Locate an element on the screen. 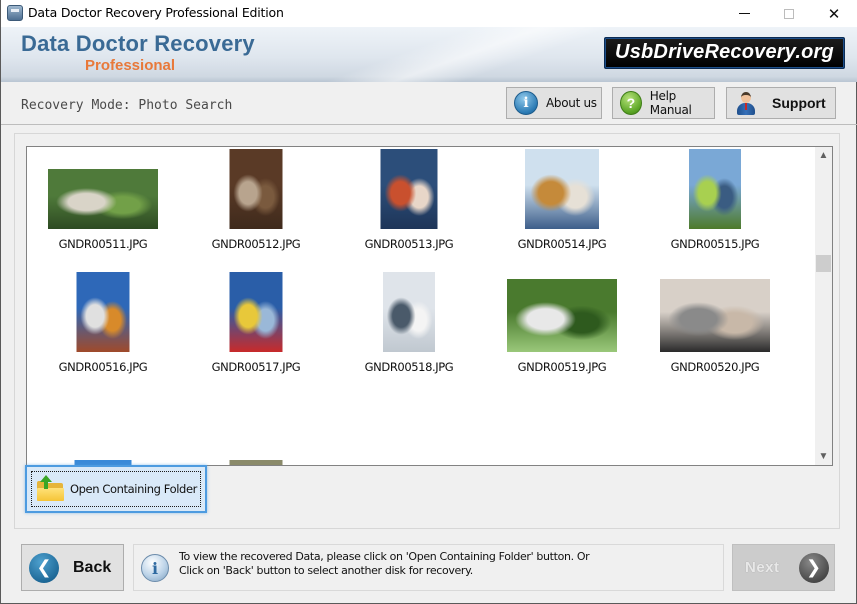 The width and height of the screenshot is (857, 604). about-us-button: i About us is located at coordinates (554, 103).